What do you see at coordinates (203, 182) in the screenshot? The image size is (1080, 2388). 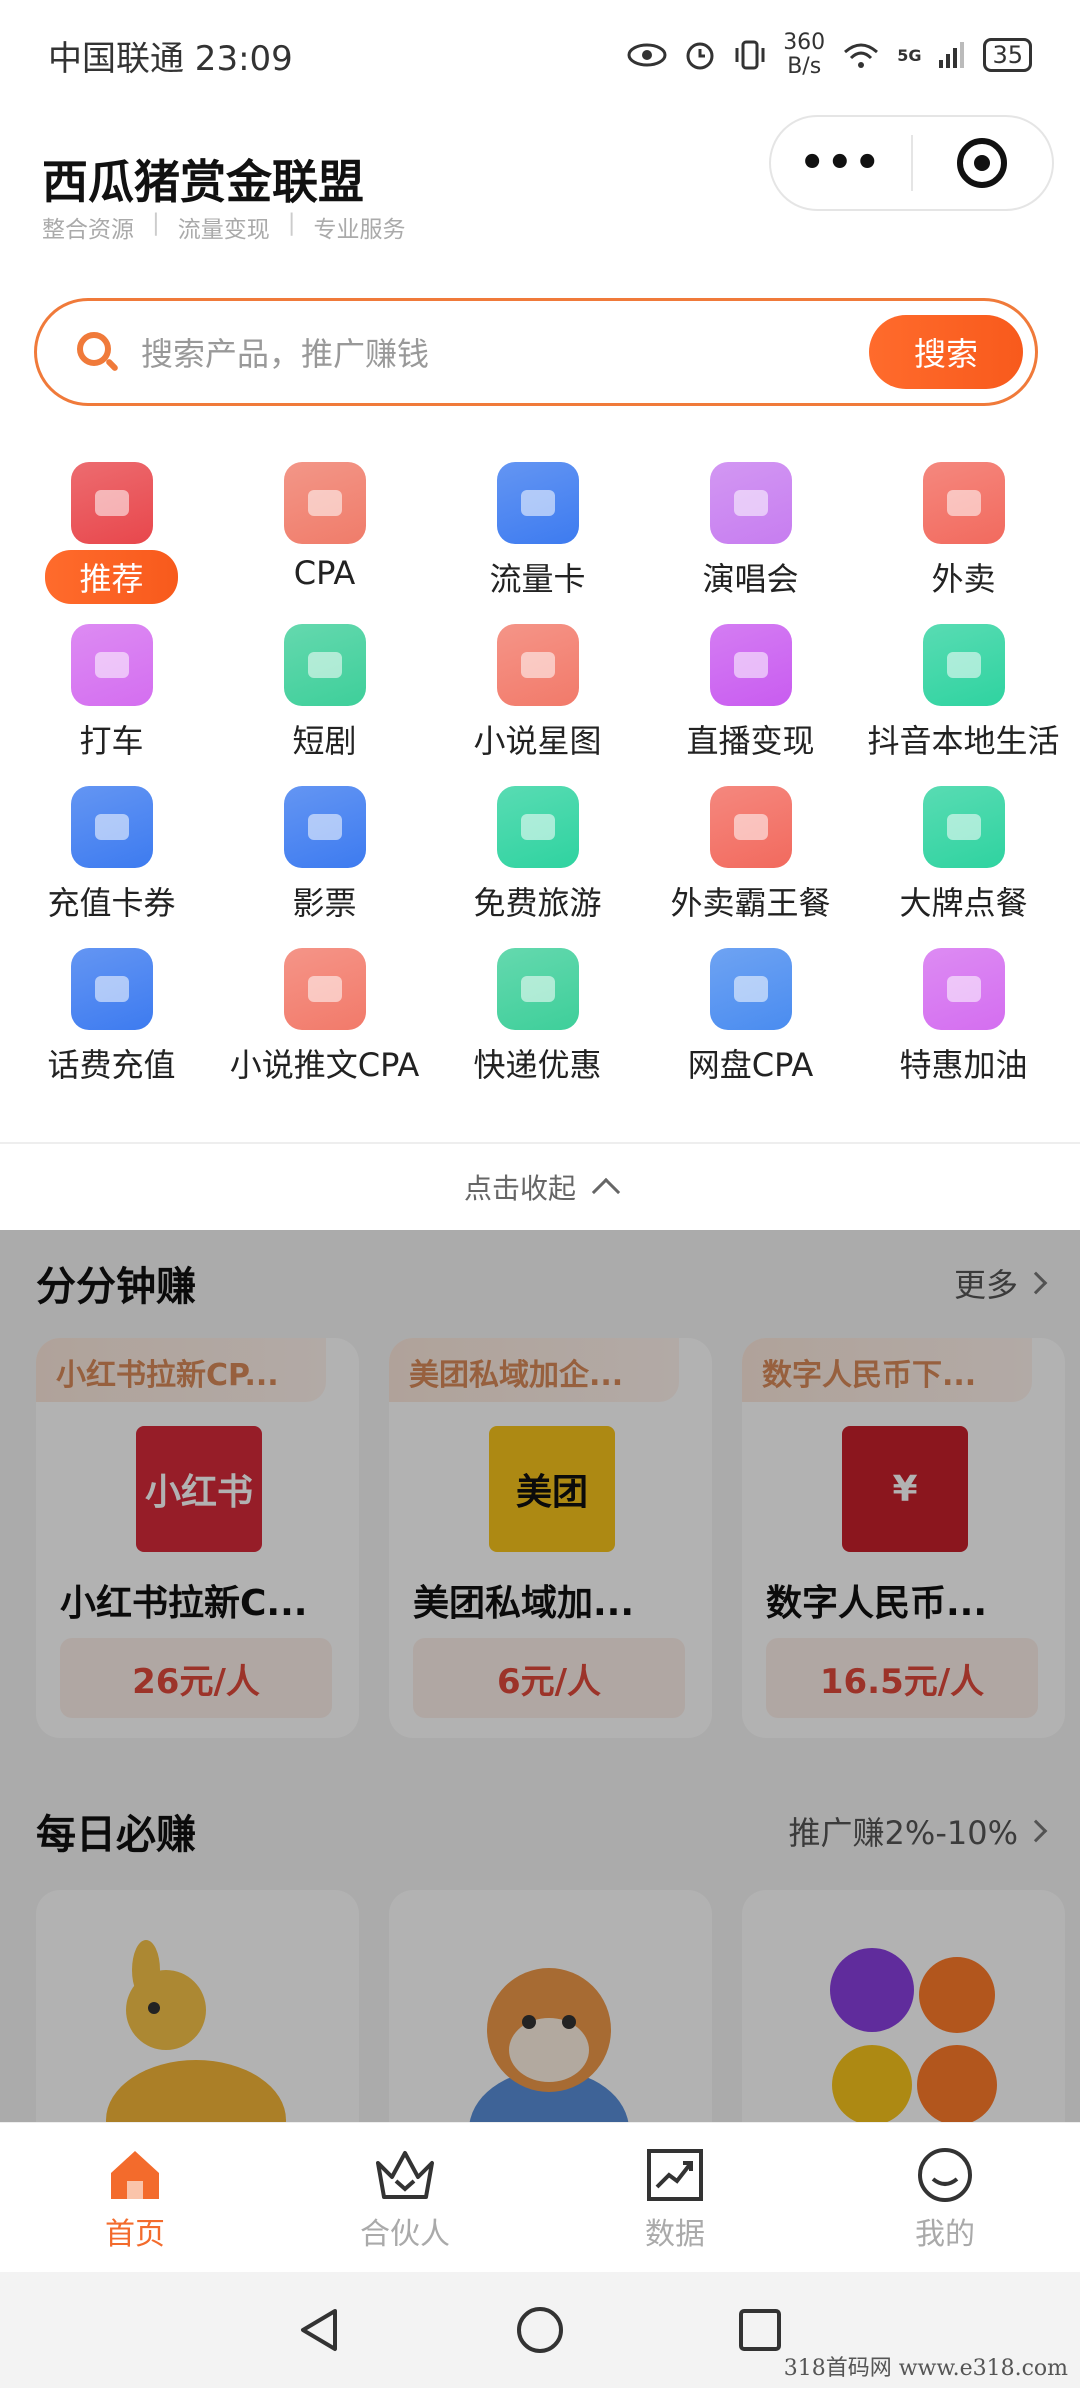 I see `app-title: 西瓜猪赏金联盟` at bounding box center [203, 182].